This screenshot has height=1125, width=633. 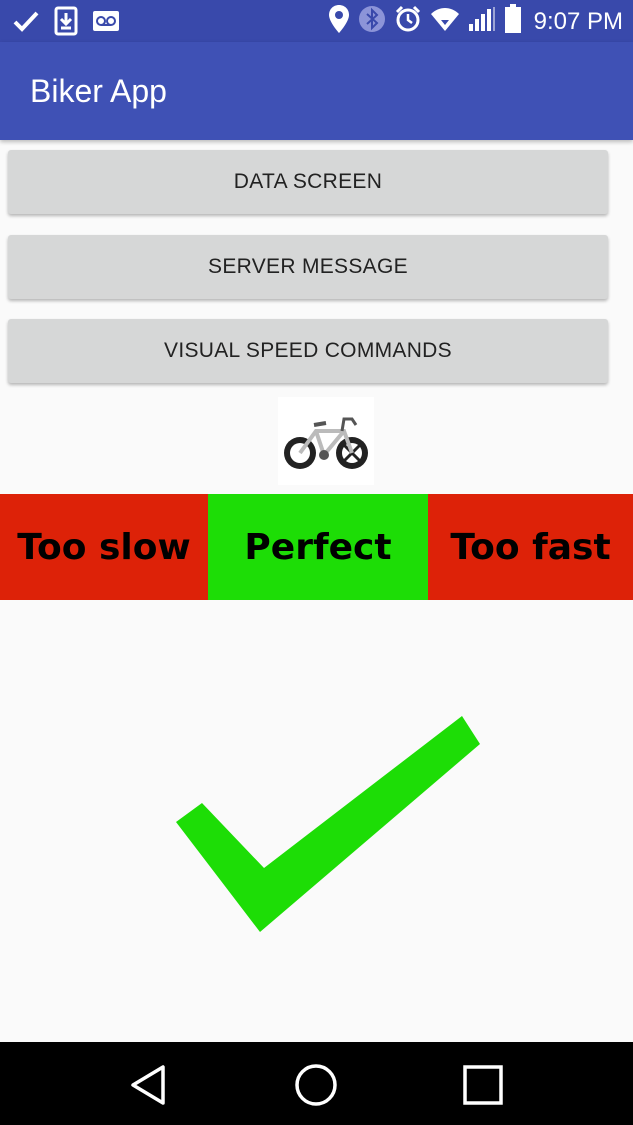 I want to click on navigation-bar, so click(x=316, y=1083).